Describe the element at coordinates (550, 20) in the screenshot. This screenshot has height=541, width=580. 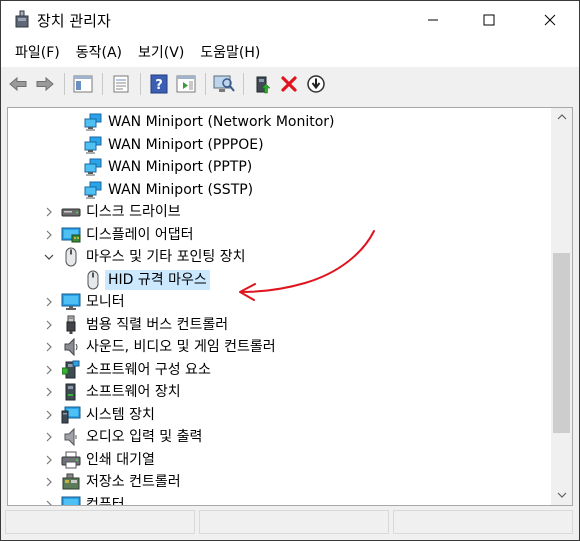
I see `close-button` at that location.